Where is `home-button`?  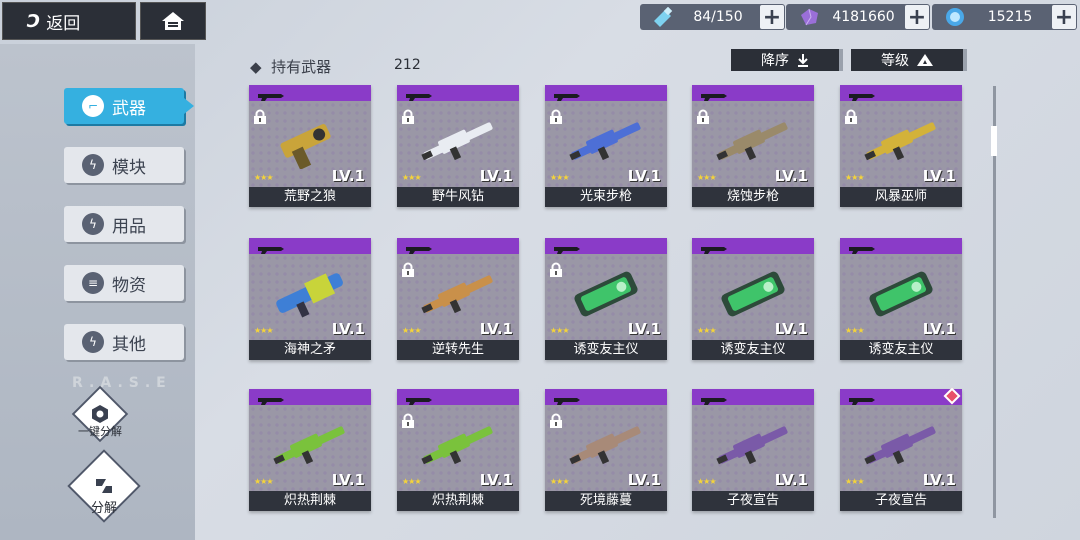
home-button is located at coordinates (173, 21).